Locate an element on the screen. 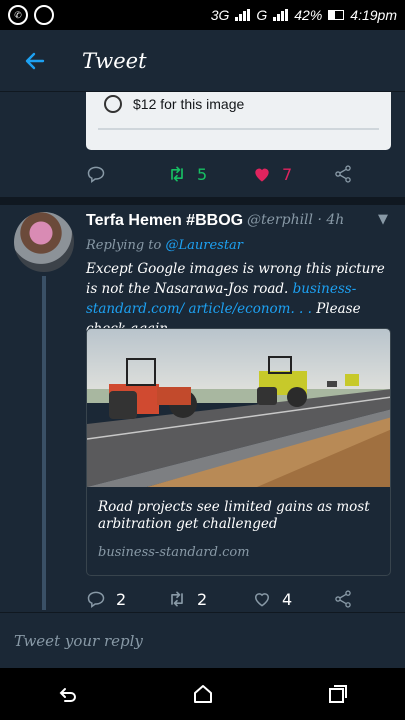 Image resolution: width=405 pixels, height=720 pixels. like-button: 4 is located at coordinates (272, 599).